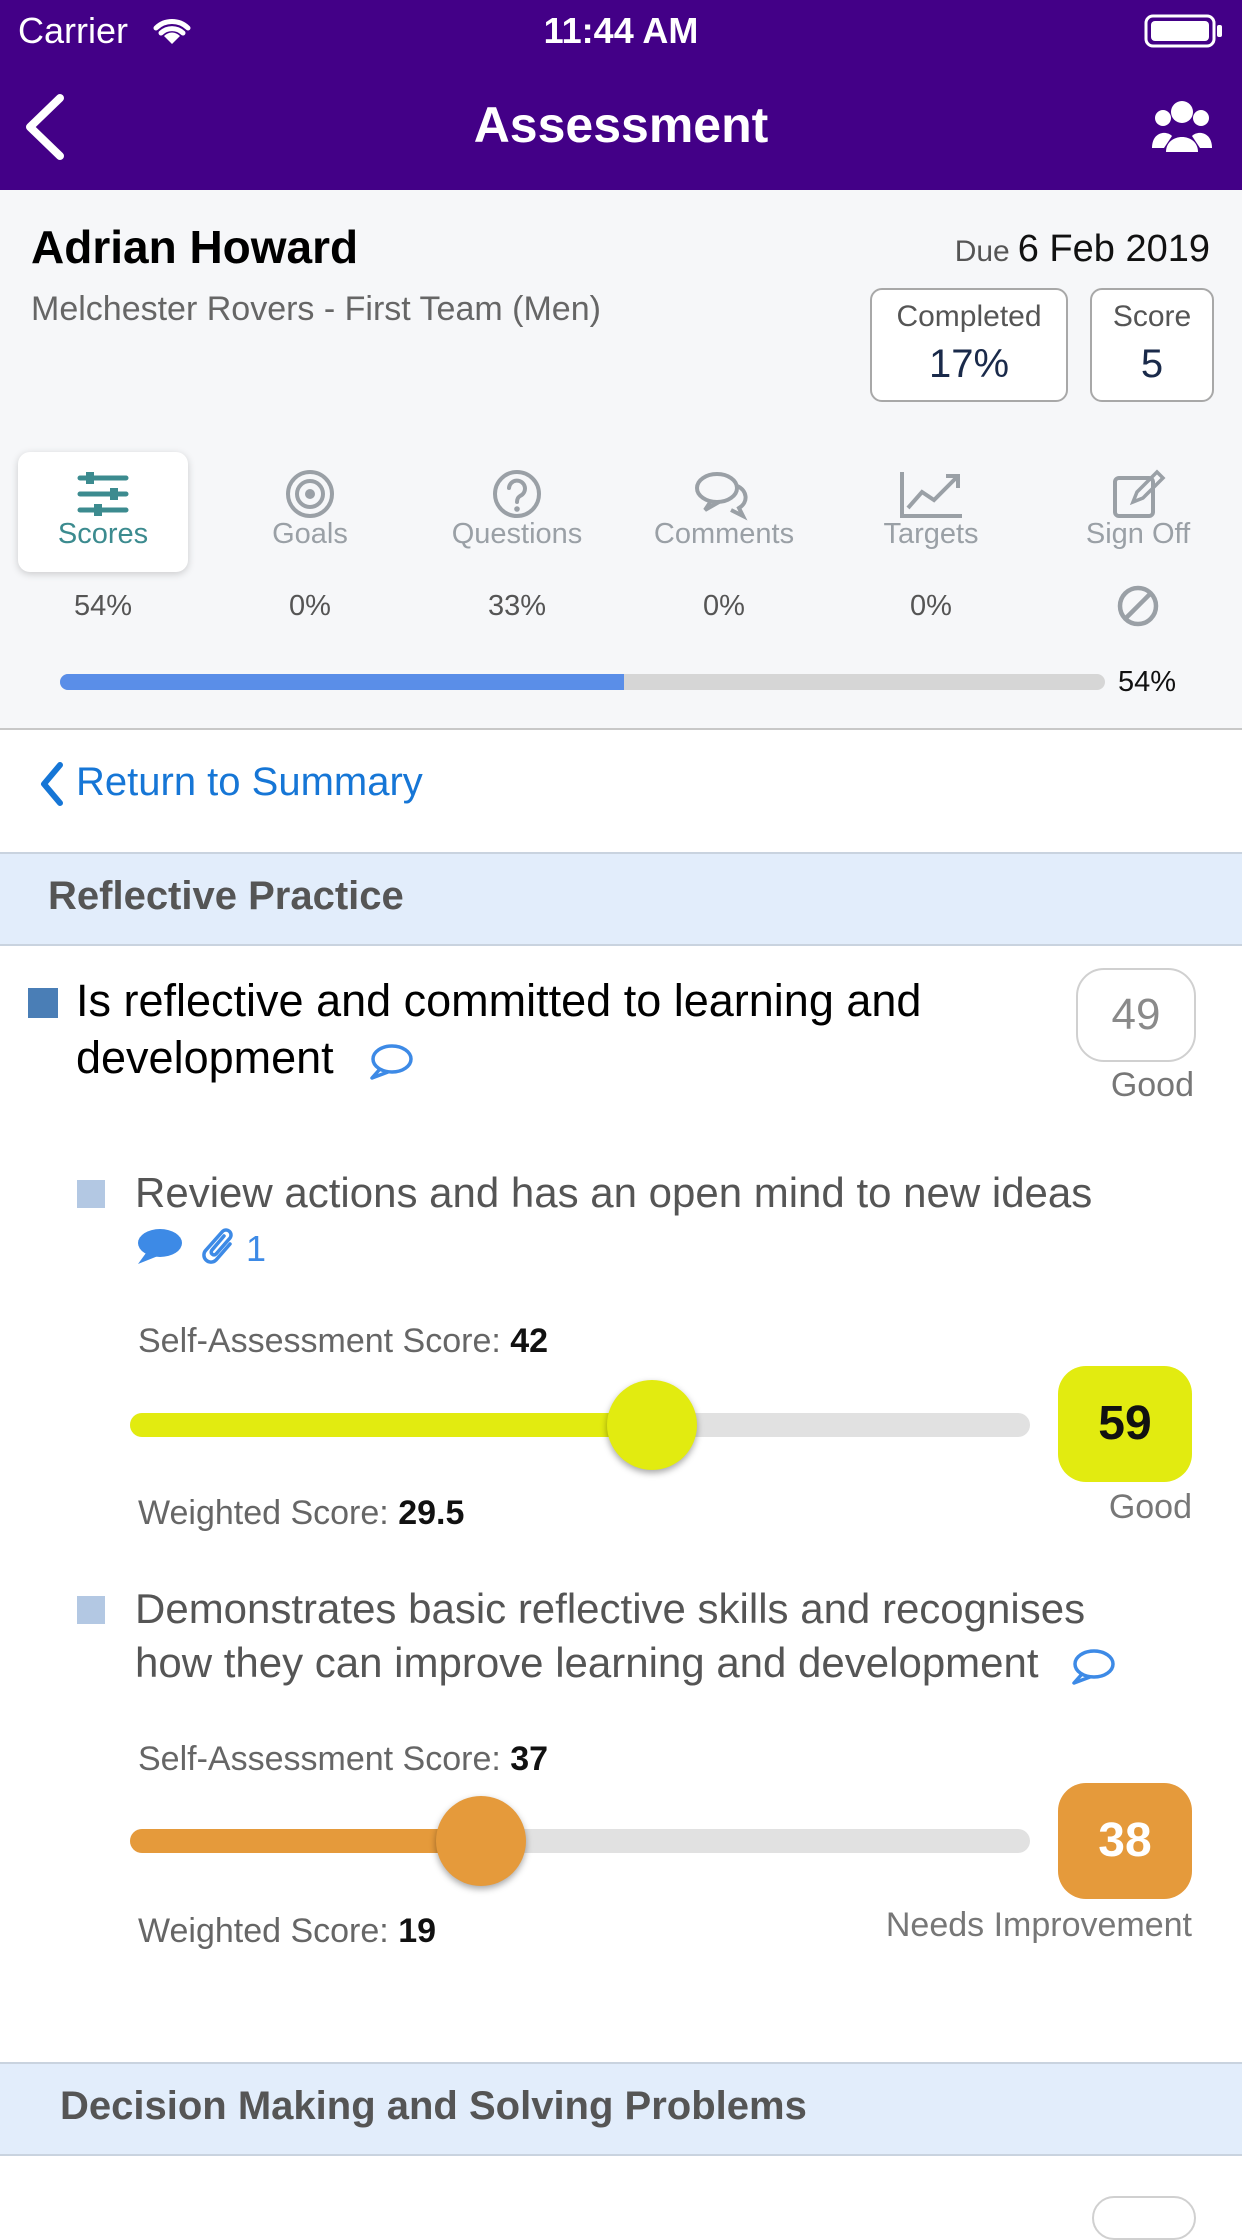  I want to click on tab-sign-off: Sign Off, so click(1138, 512).